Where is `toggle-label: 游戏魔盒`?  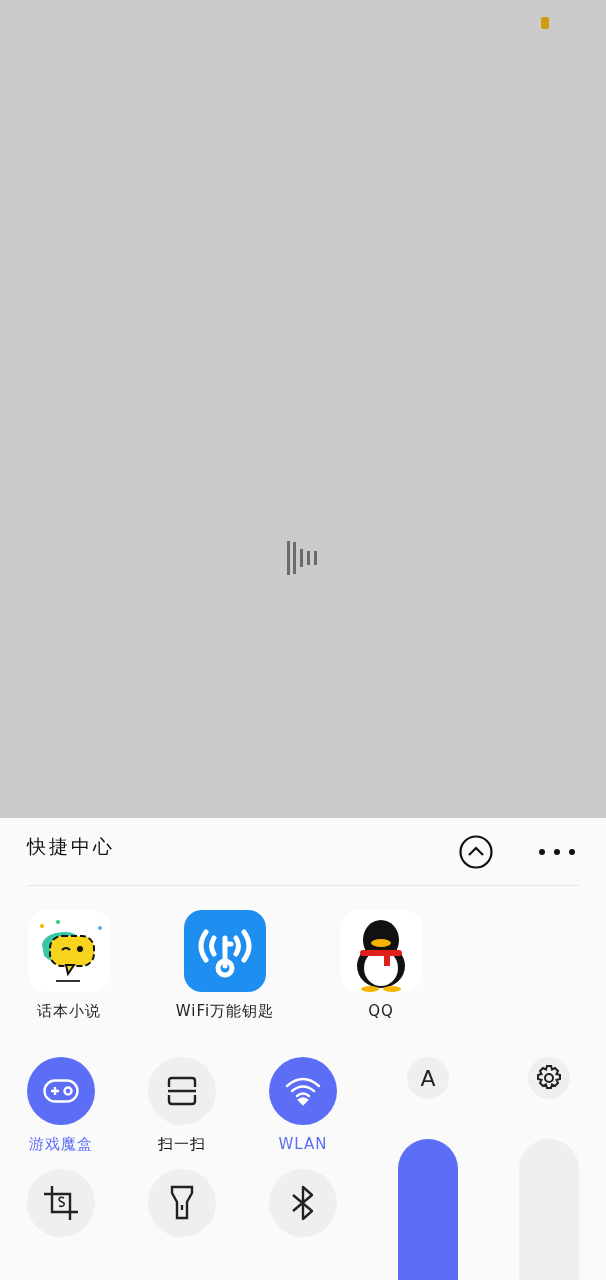
toggle-label: 游戏魔盒 is located at coordinates (61, 1145).